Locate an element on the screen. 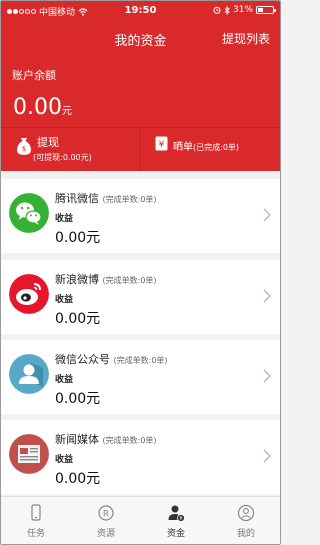 The image size is (320, 545). withdraw-available: (可提现:0.00元) is located at coordinates (62, 157).